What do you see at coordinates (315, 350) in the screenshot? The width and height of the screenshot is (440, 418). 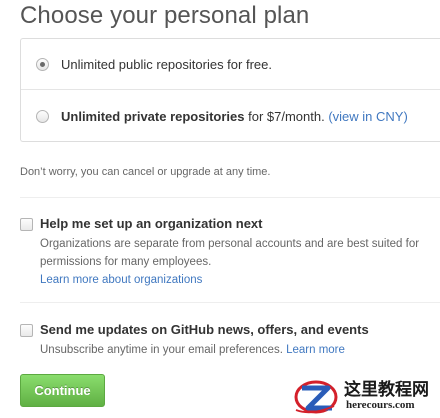 I see `learn-more-link: Learn more` at bounding box center [315, 350].